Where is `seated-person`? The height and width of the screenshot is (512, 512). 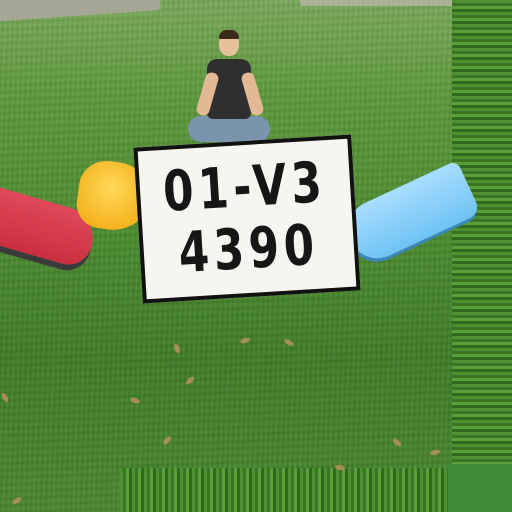 seated-person is located at coordinates (229, 89).